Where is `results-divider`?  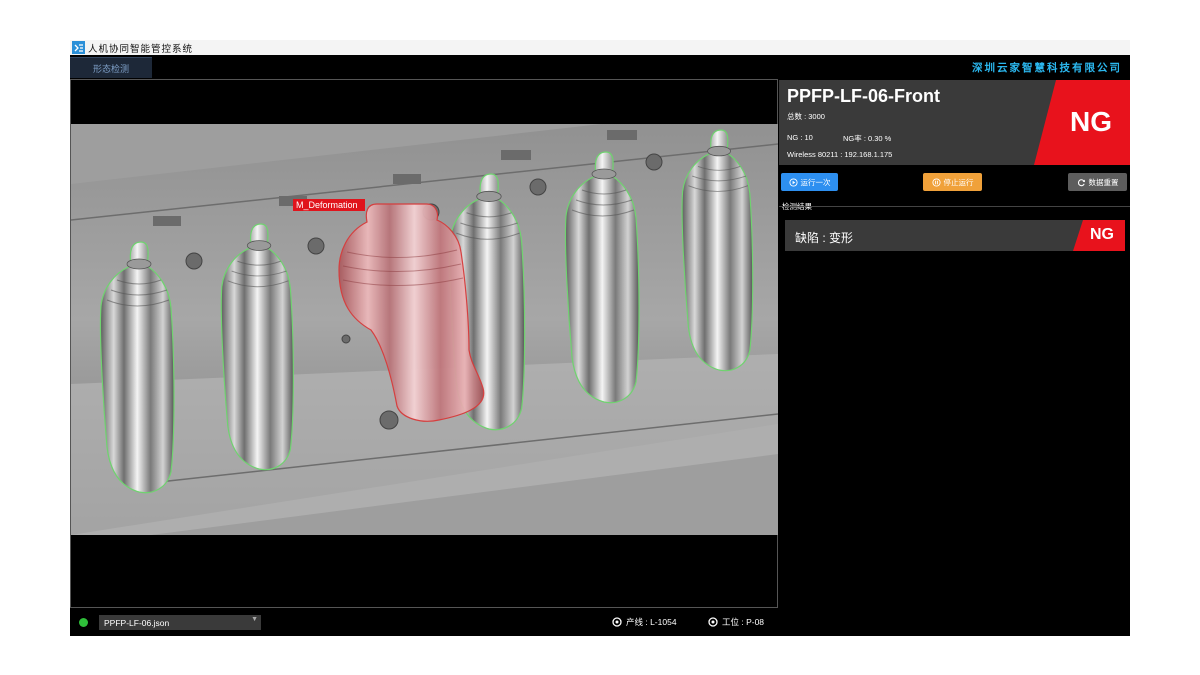 results-divider is located at coordinates (954, 206).